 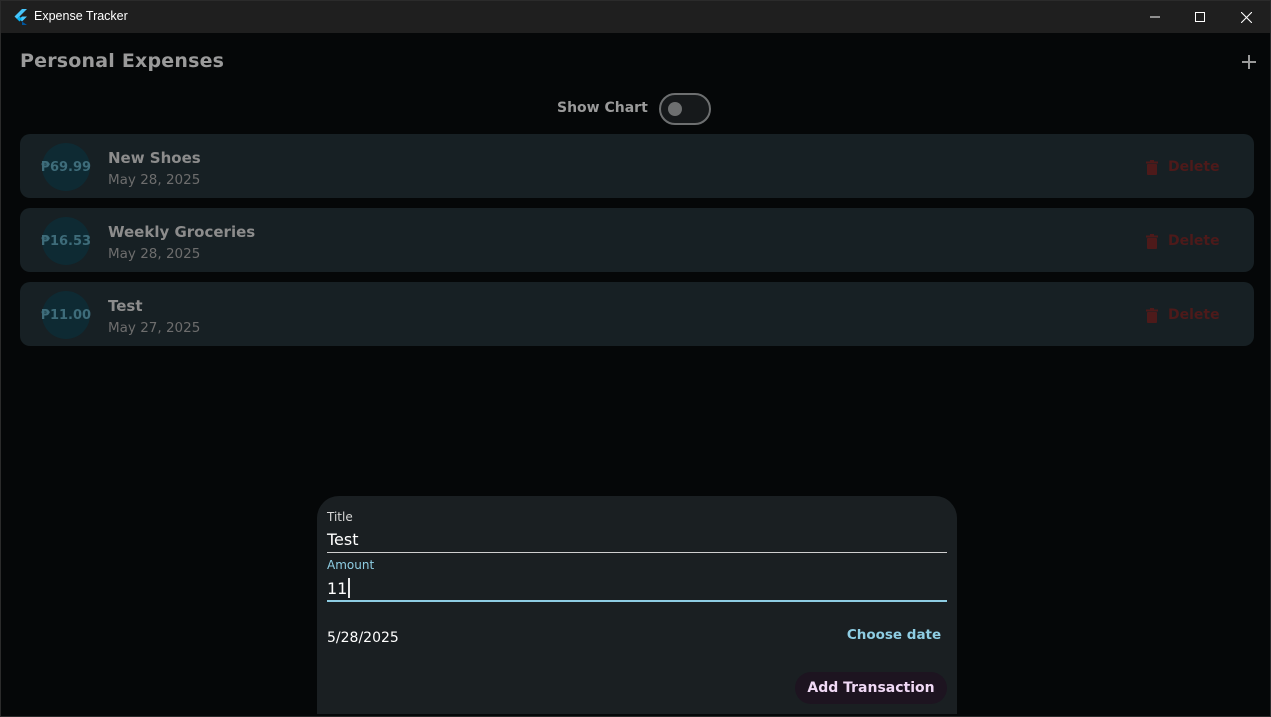 I want to click on choose-date-button: Choose date, so click(x=894, y=638).